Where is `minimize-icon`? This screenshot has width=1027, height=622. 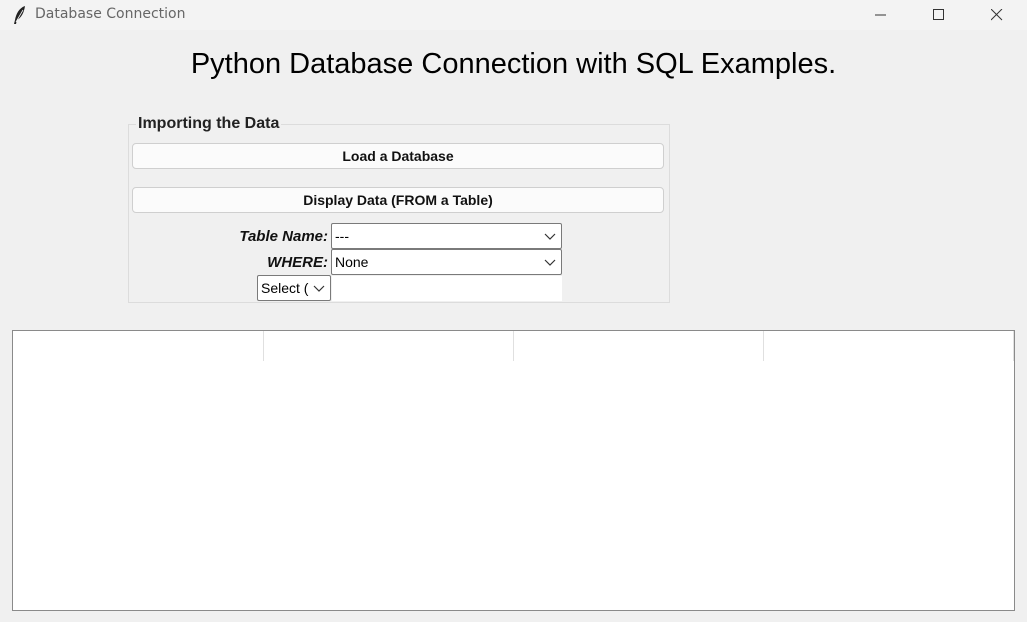 minimize-icon is located at coordinates (880, 15).